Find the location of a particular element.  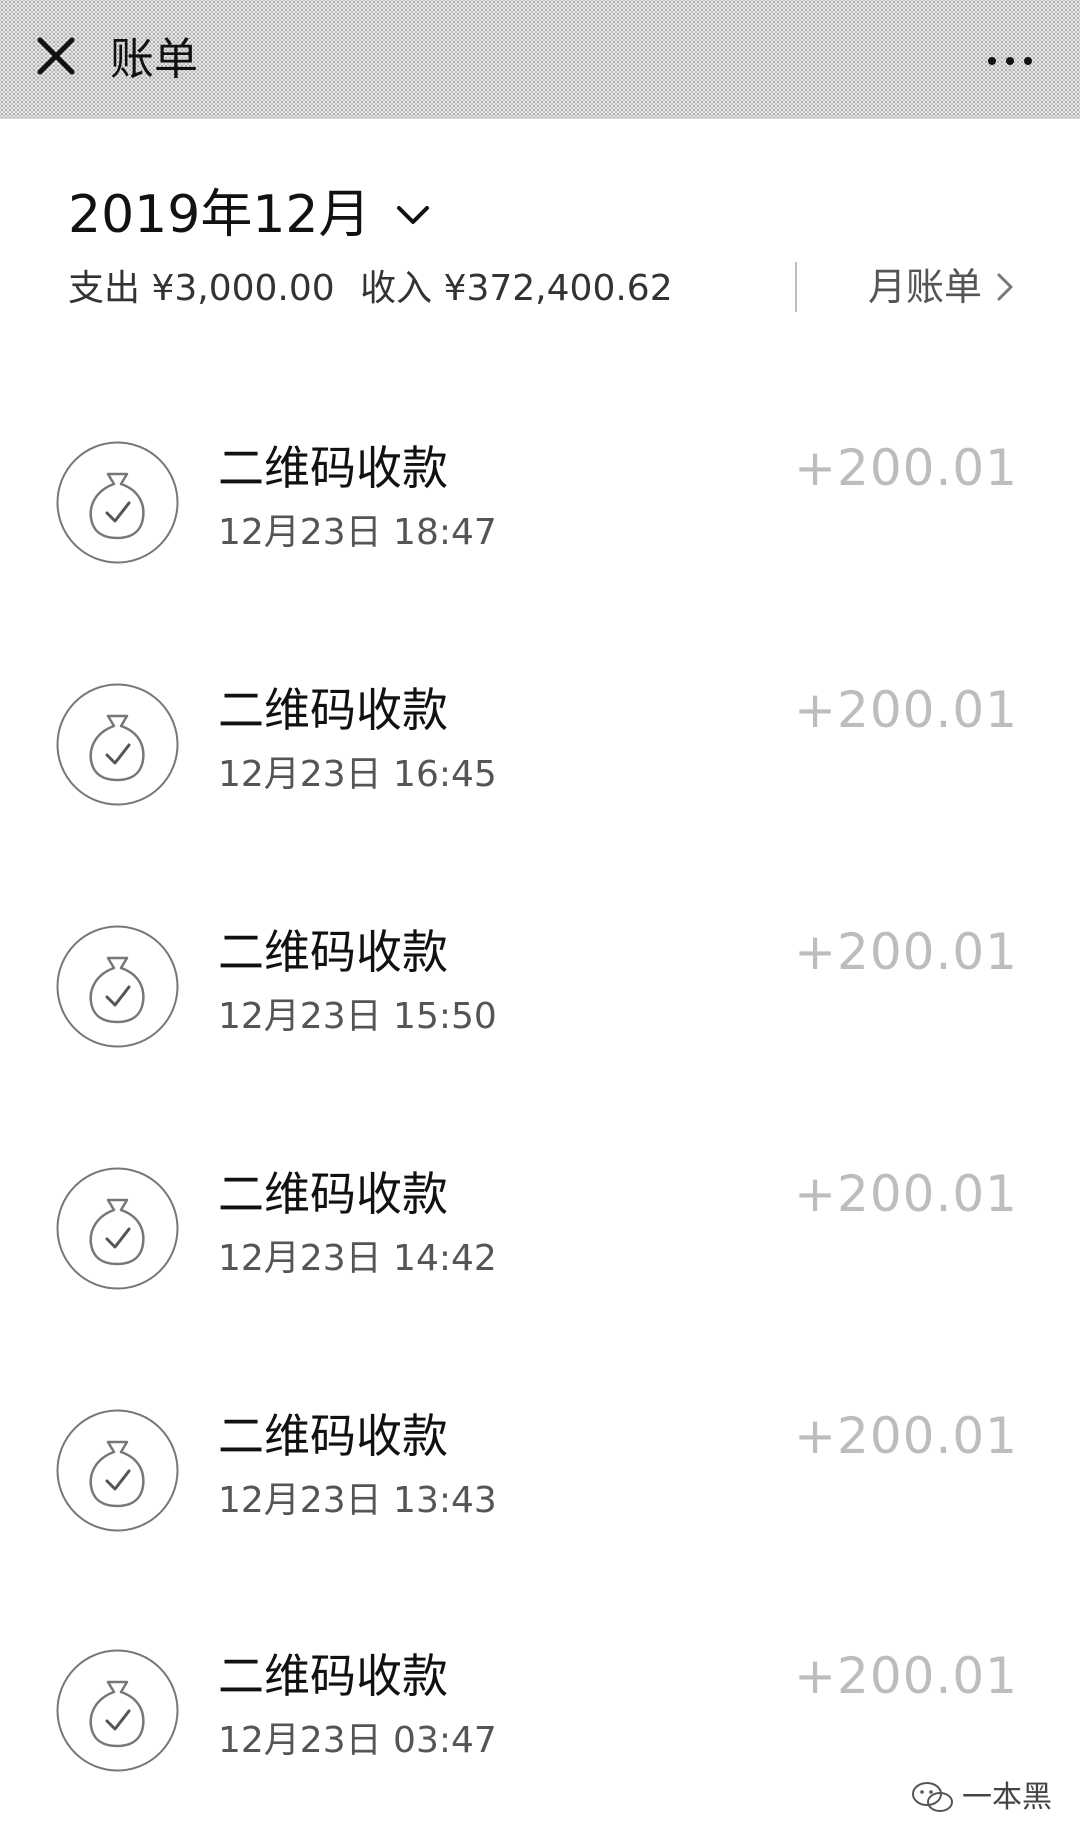

transaction-row: 二维码收款 12月23日 18:47 +200.01 is located at coordinates (540, 510).